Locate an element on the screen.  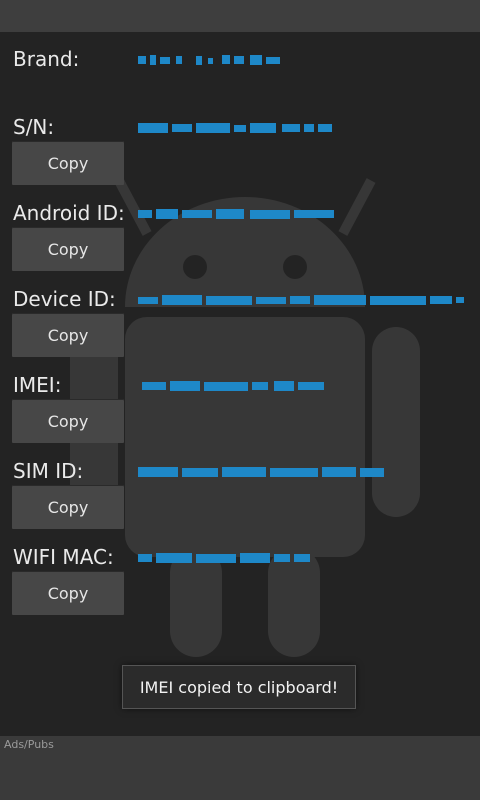
brand-label: Brand: is located at coordinates (46, 59).